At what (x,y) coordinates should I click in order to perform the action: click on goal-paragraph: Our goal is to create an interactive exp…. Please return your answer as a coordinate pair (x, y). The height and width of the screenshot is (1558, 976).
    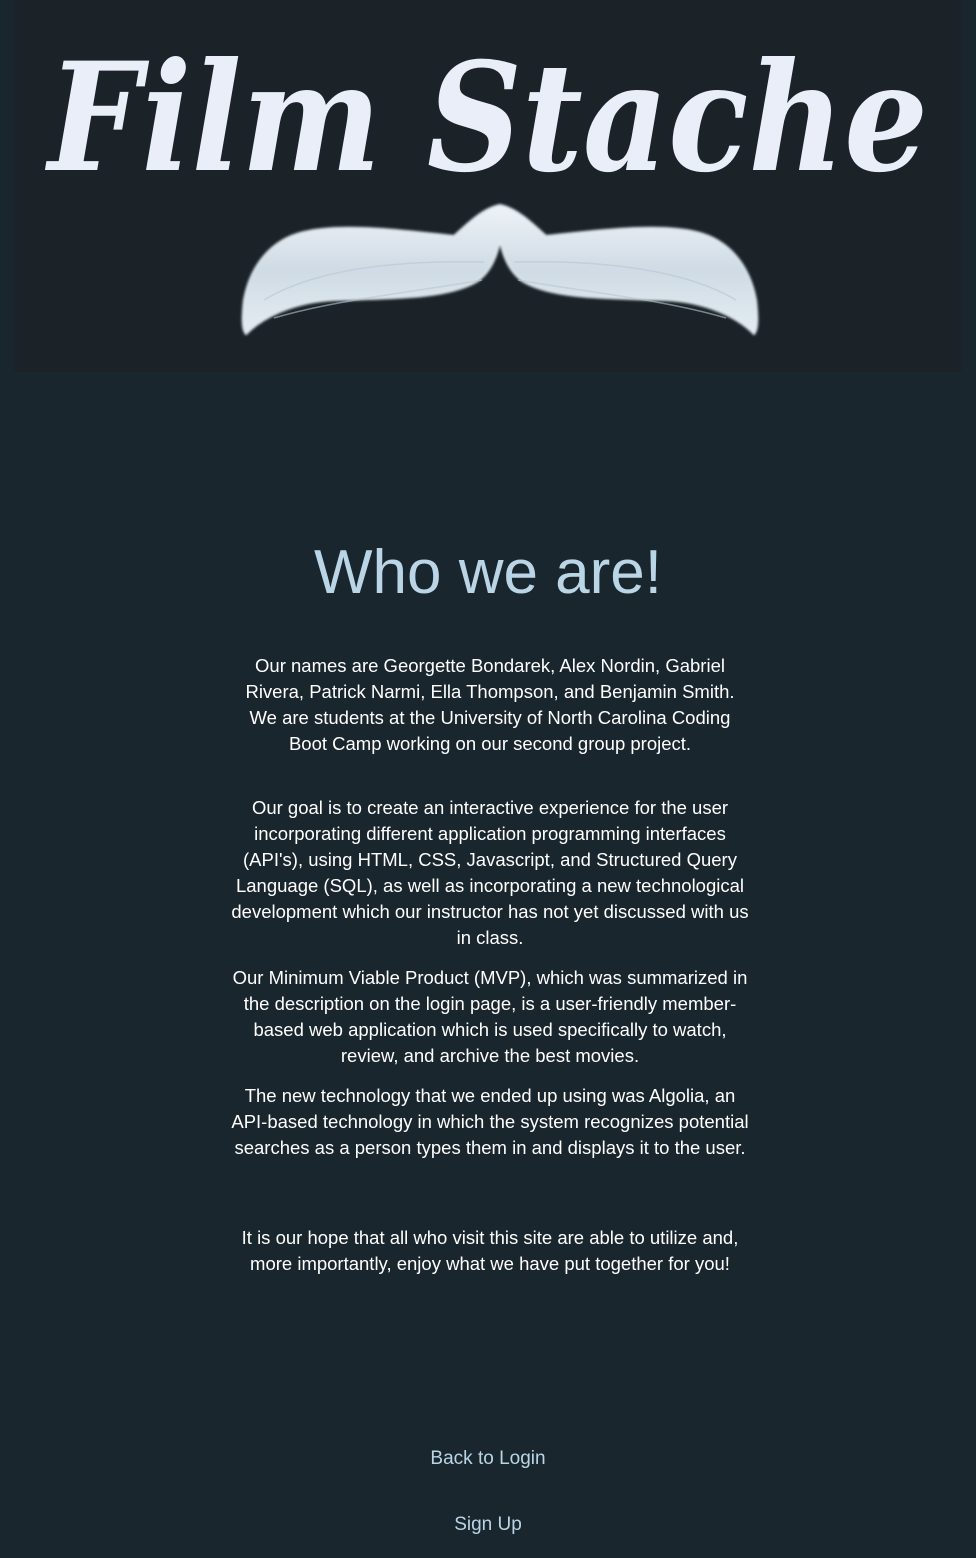
    Looking at the image, I should click on (490, 872).